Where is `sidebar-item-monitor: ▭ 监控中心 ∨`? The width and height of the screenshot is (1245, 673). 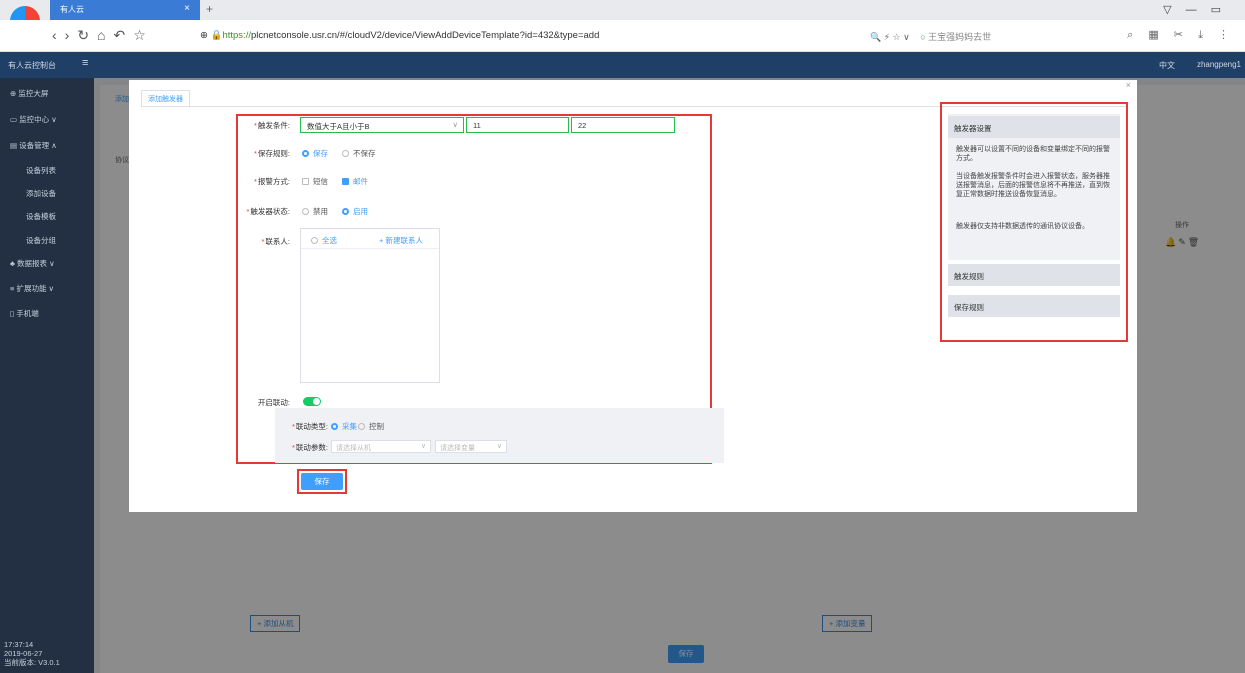 sidebar-item-monitor: ▭ 监控中心 ∨ is located at coordinates (33, 119).